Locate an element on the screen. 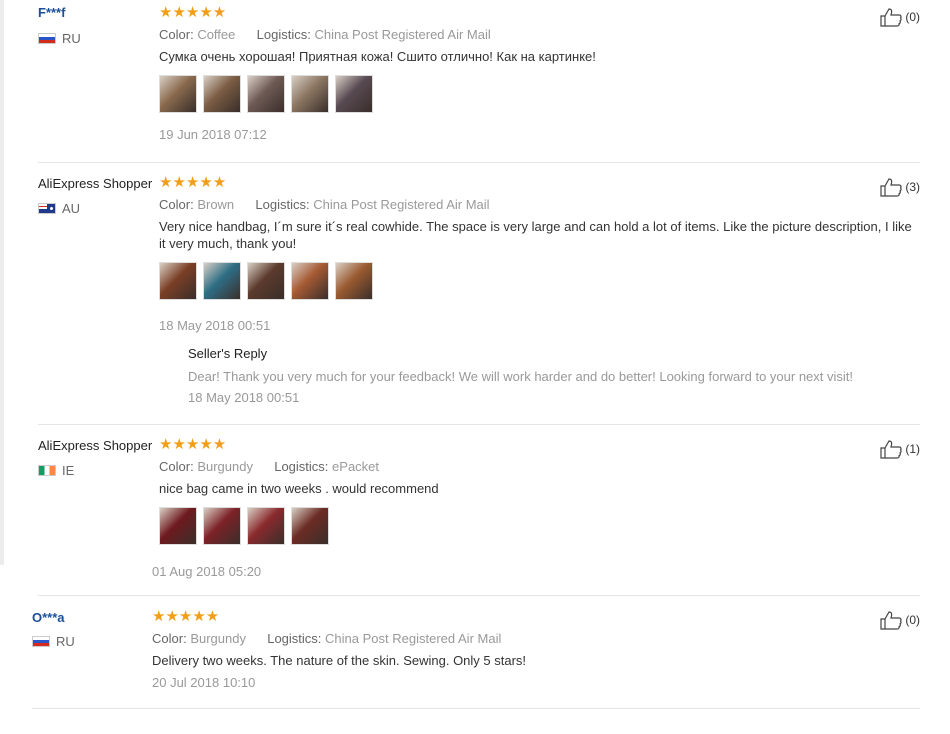  review-date: 01 Aug 2018 05:20 is located at coordinates (207, 571).